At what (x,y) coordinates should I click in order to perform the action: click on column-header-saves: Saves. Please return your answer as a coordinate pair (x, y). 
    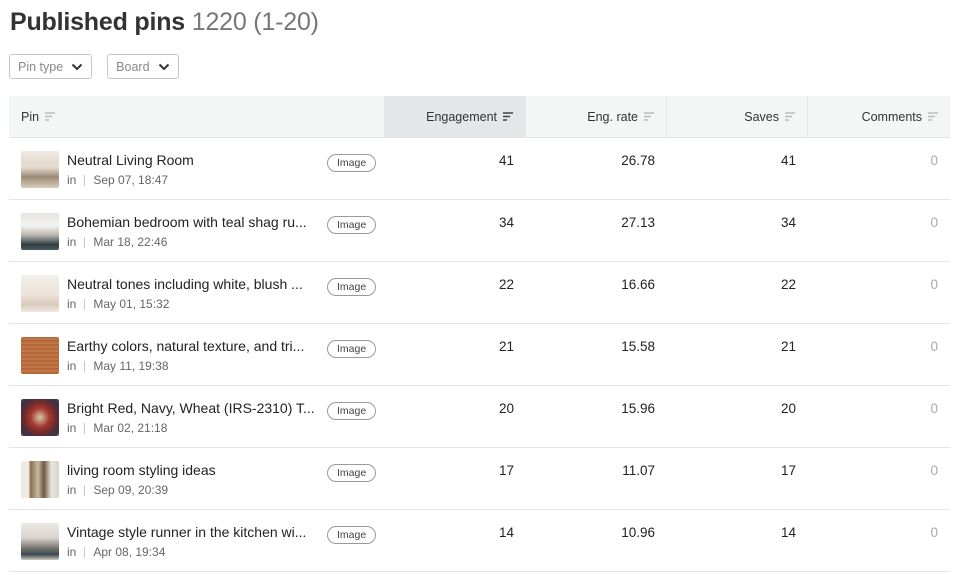
    Looking at the image, I should click on (737, 116).